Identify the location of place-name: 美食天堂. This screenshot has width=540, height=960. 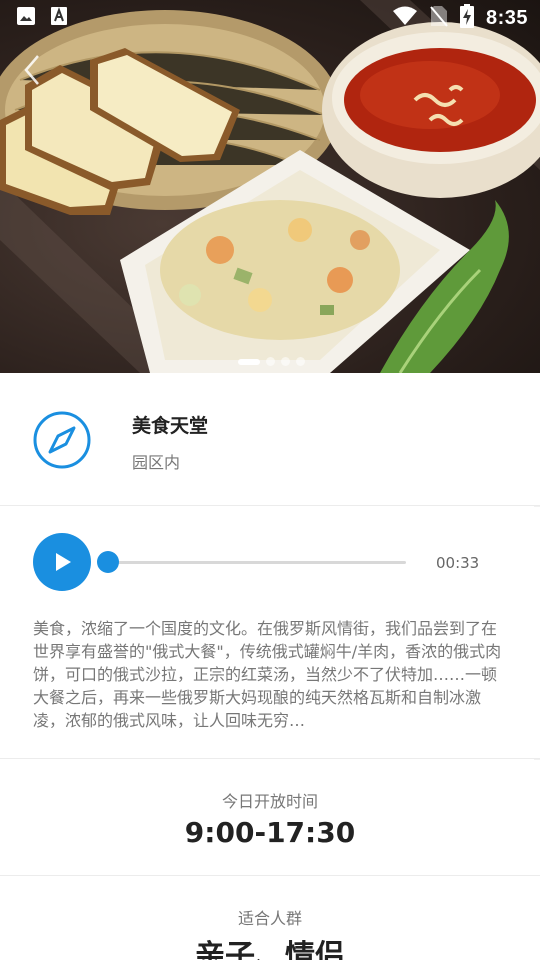
(170, 426).